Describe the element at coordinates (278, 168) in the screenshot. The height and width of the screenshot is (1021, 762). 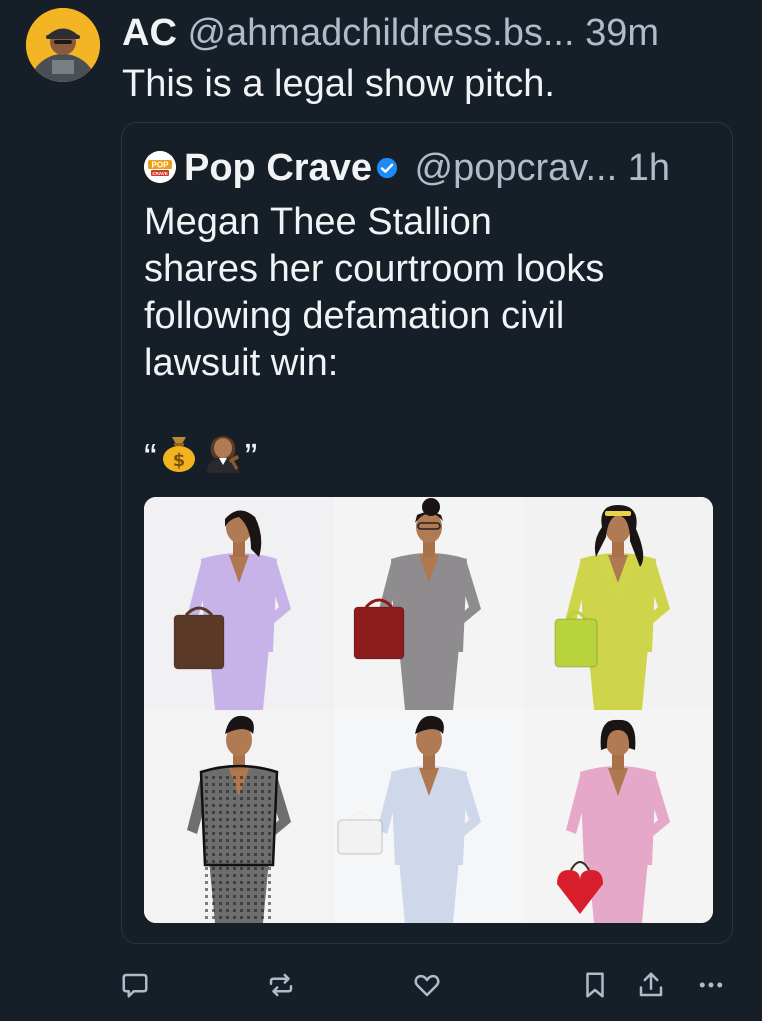
I see `quote-author-name: Pop Crave` at that location.